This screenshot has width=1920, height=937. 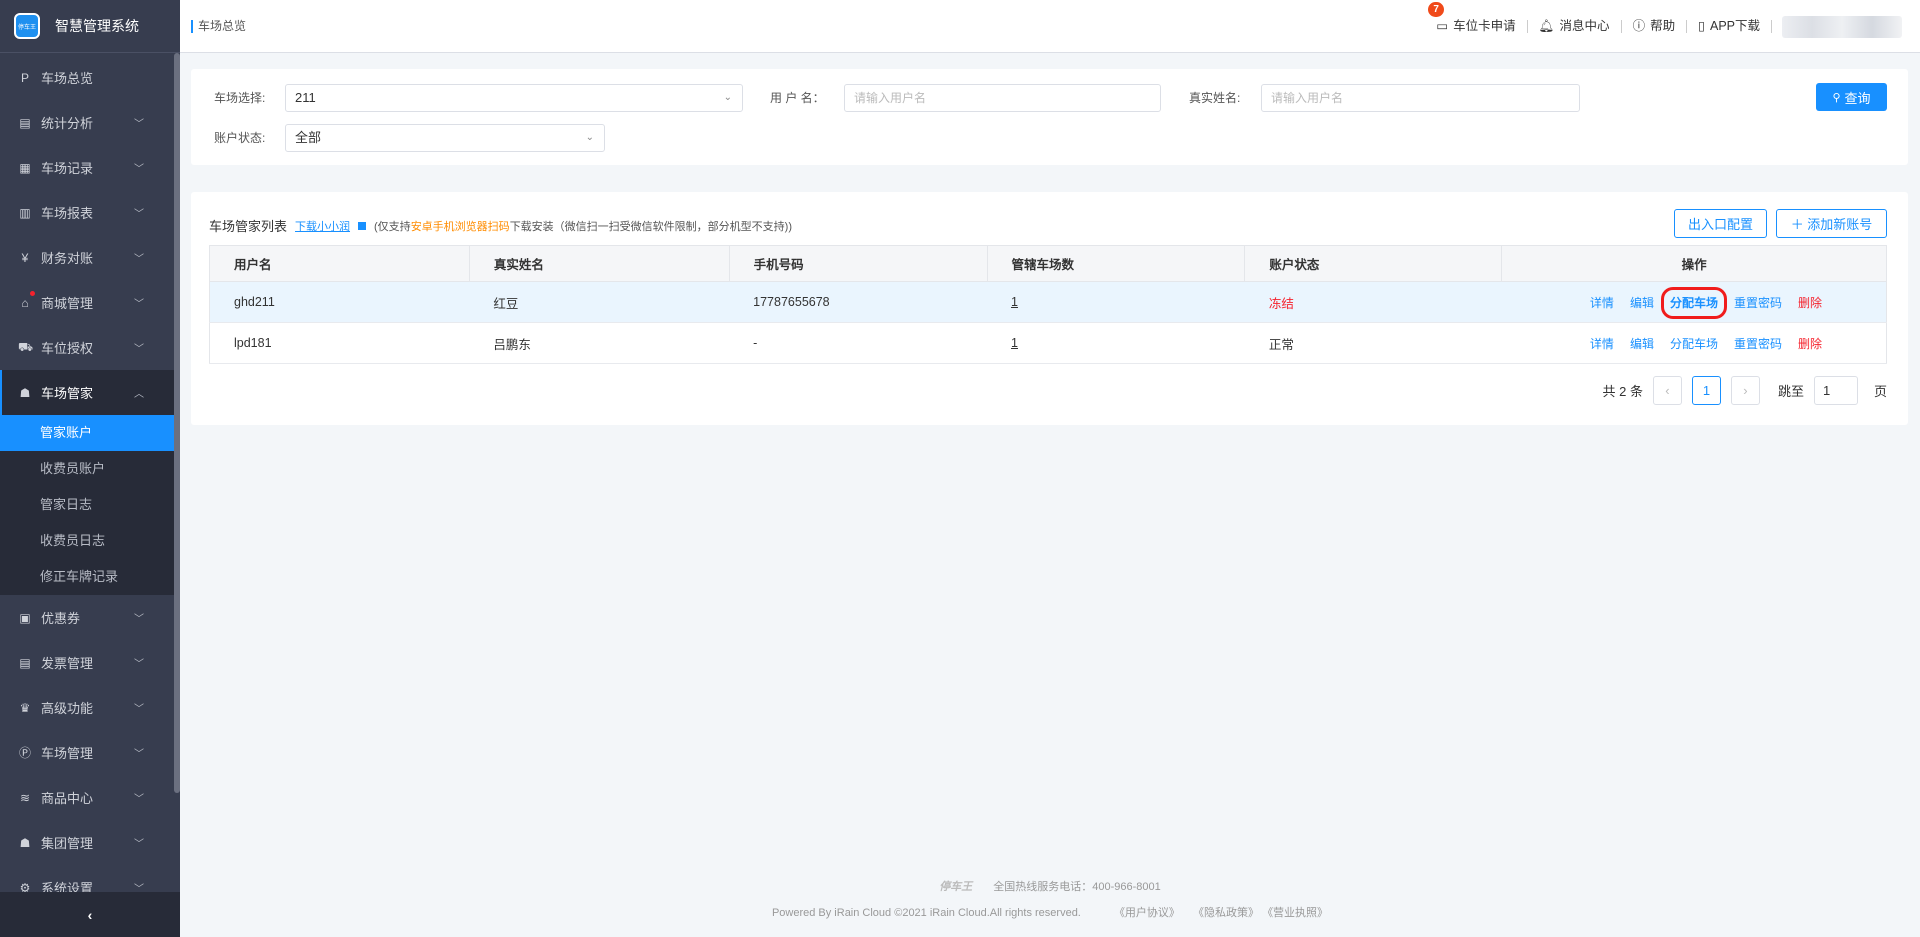 I want to click on sidebar-item: ▤ 发票管理 ﹀, so click(x=87, y=662).